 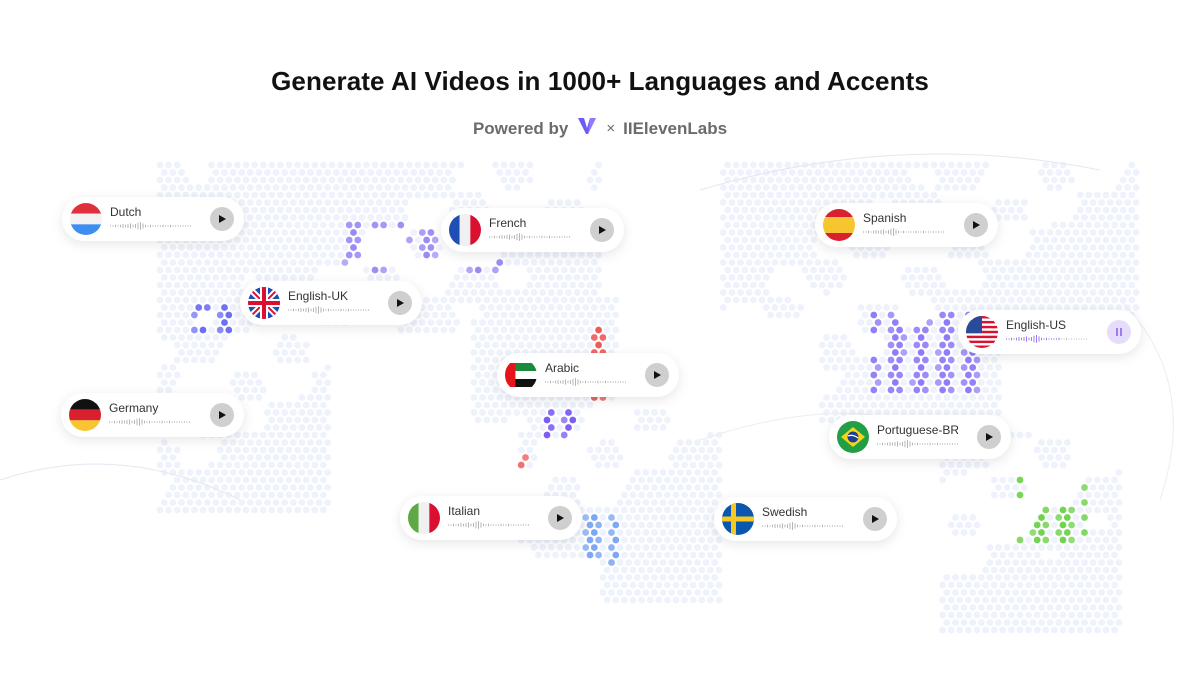 I want to click on language-card-germany: Germany, so click(x=152, y=415).